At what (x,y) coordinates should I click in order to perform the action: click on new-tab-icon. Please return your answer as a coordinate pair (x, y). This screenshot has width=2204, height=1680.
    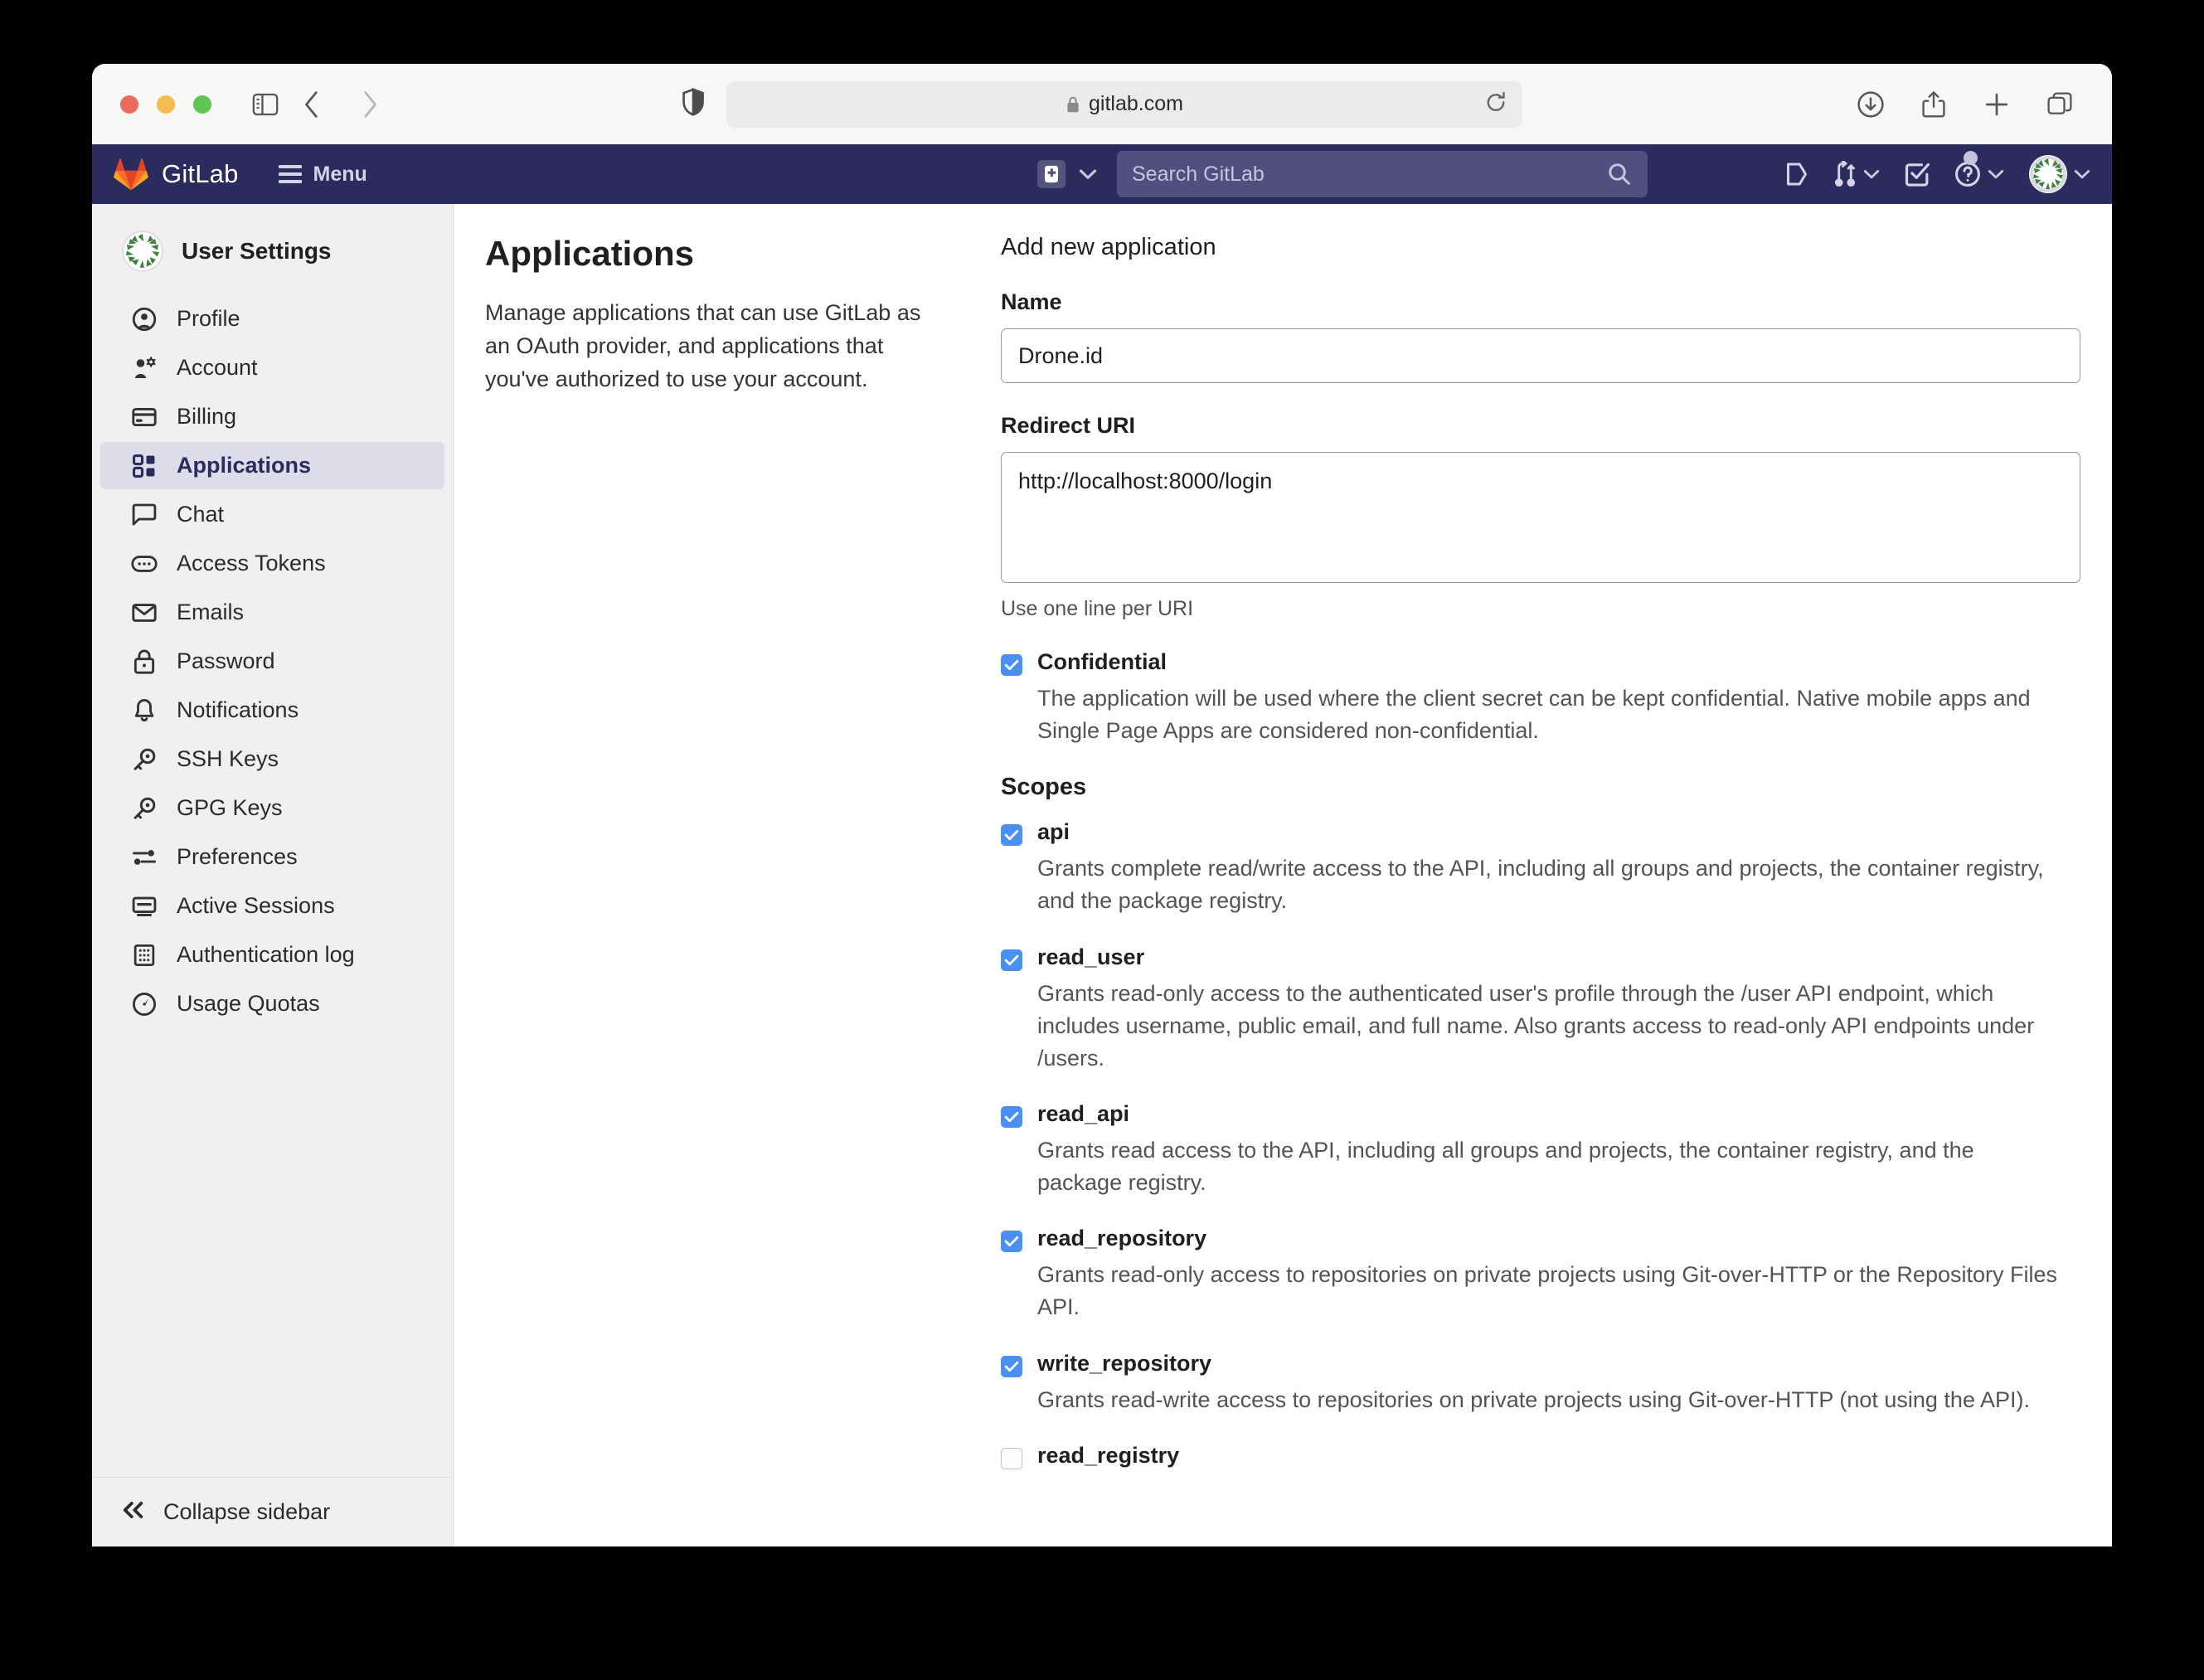
    Looking at the image, I should click on (1997, 104).